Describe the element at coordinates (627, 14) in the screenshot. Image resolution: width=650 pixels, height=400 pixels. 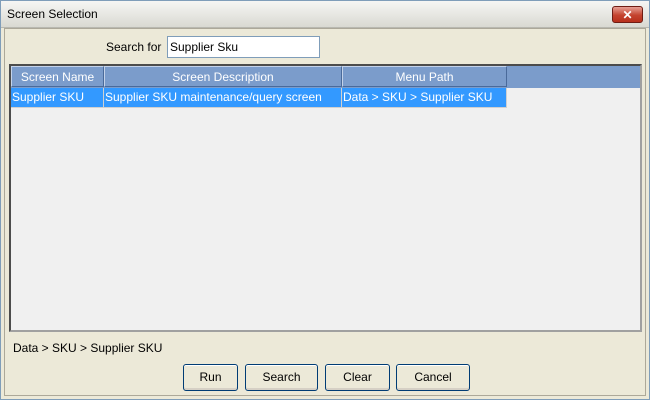
I see `close-icon: ✕` at that location.